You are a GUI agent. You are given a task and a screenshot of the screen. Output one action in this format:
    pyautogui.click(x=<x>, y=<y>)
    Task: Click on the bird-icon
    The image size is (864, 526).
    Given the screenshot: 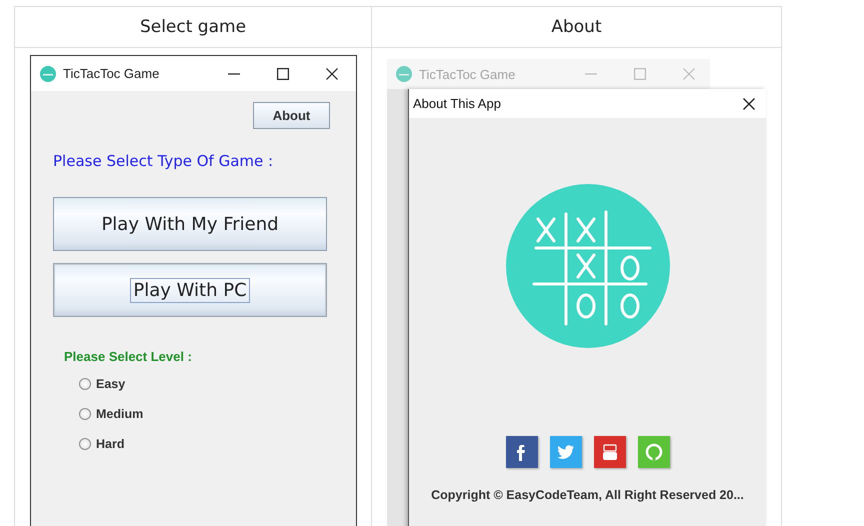 What is the action you would take?
    pyautogui.click(x=566, y=452)
    